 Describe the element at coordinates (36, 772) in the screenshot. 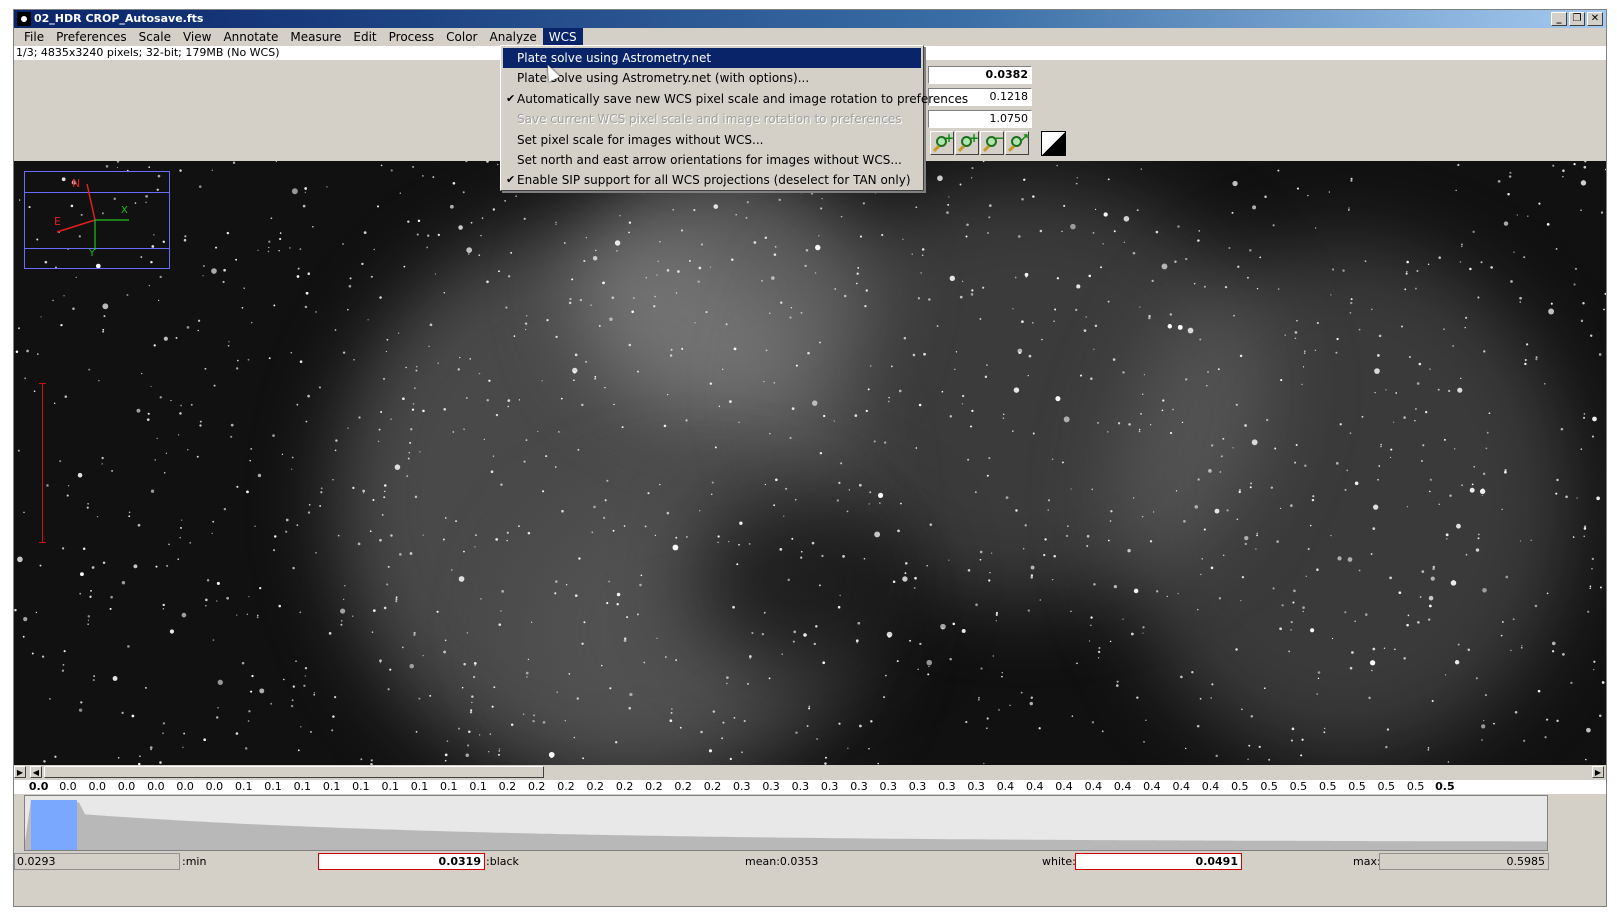

I see `scroll-left-icon: ◀` at that location.